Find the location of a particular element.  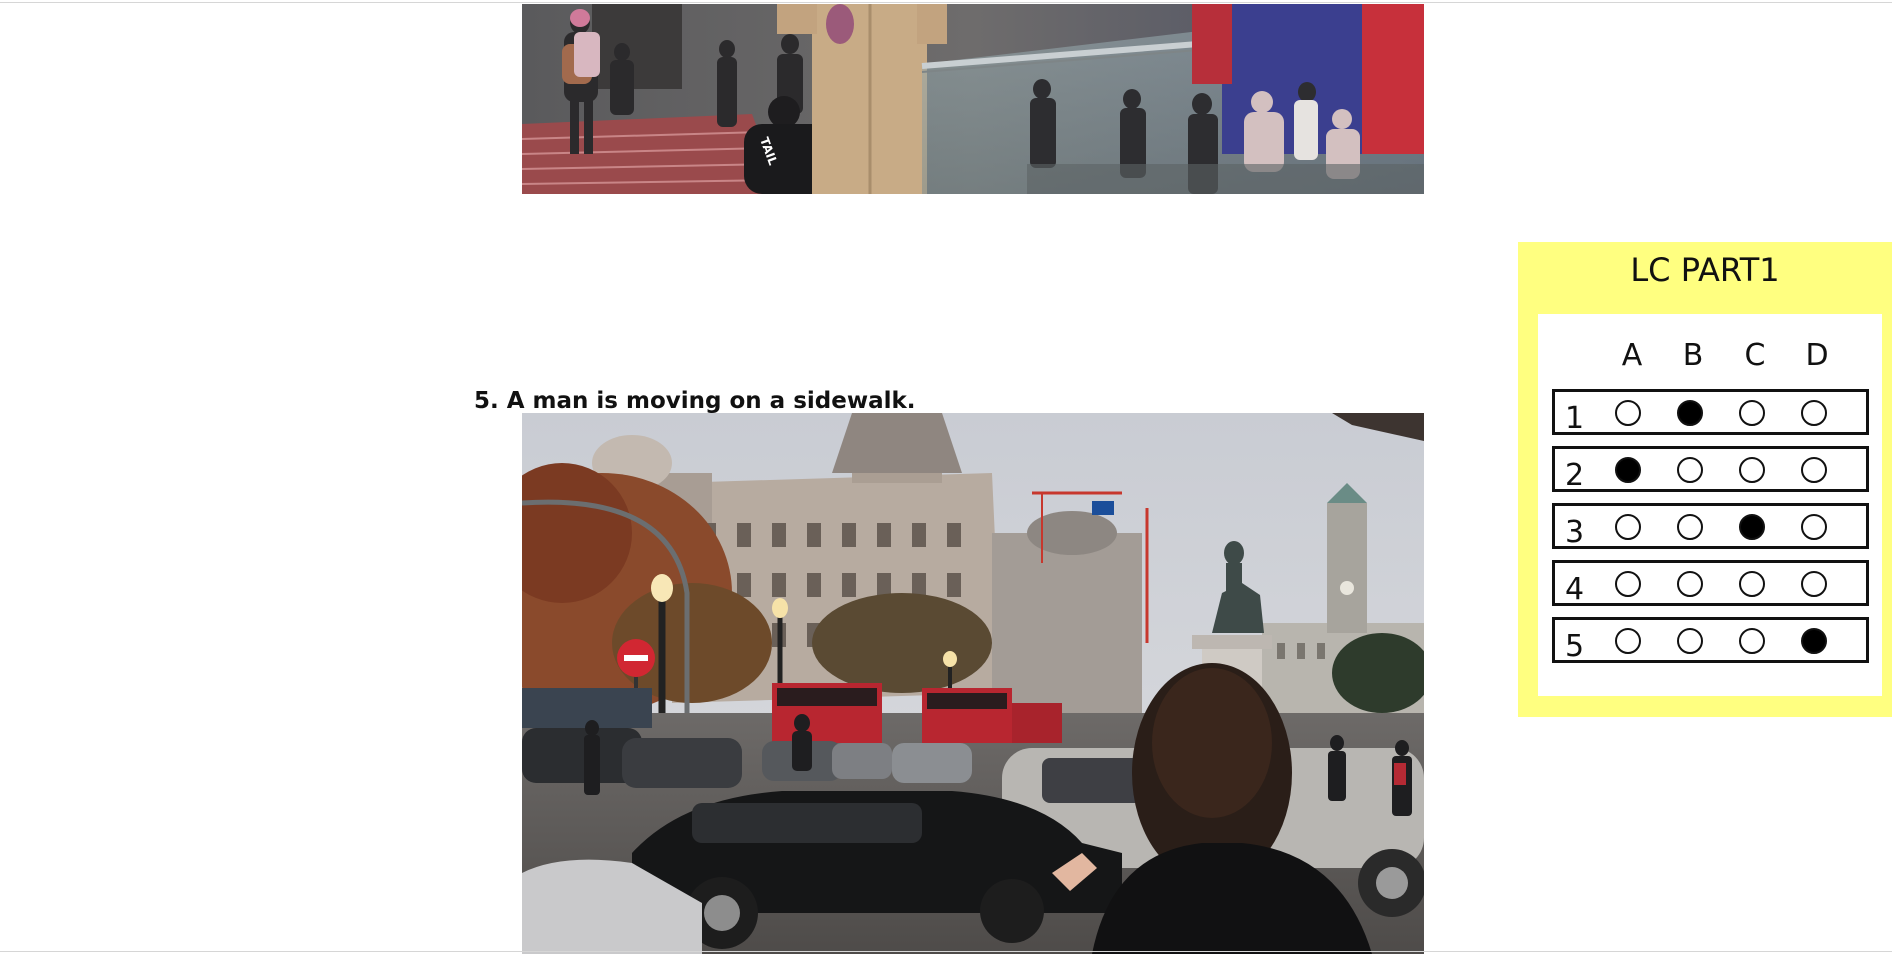

answer-bubble-2-d is located at coordinates (1814, 470).